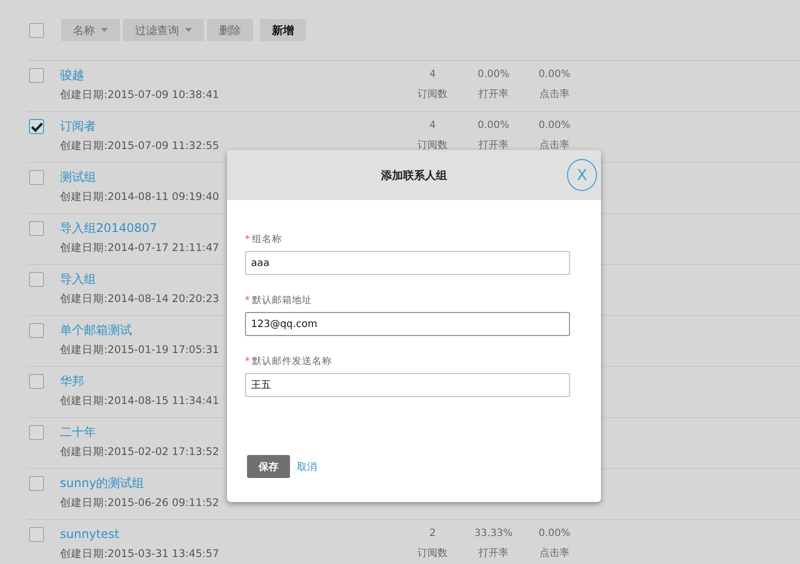 Image resolution: width=800 pixels, height=564 pixels. Describe the element at coordinates (163, 30) in the screenshot. I see `dropdown-button: 过滤查询` at that location.